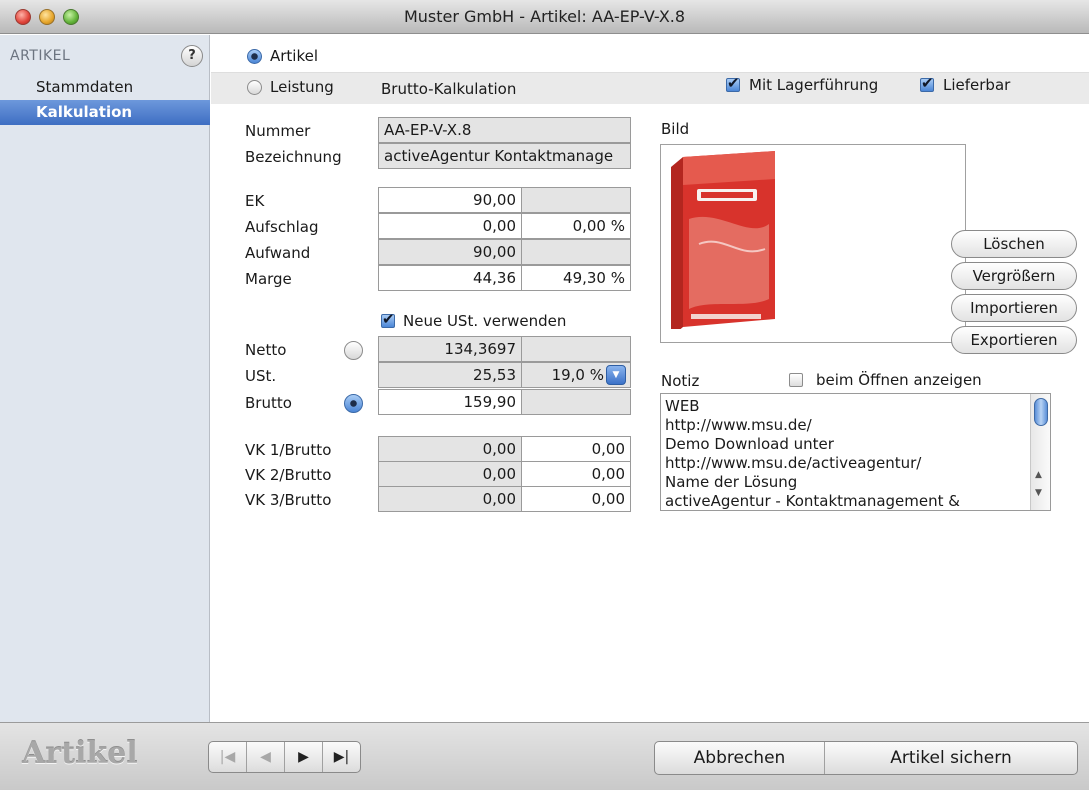  What do you see at coordinates (450, 252) in the screenshot?
I see `aufwand-field: 90,00` at bounding box center [450, 252].